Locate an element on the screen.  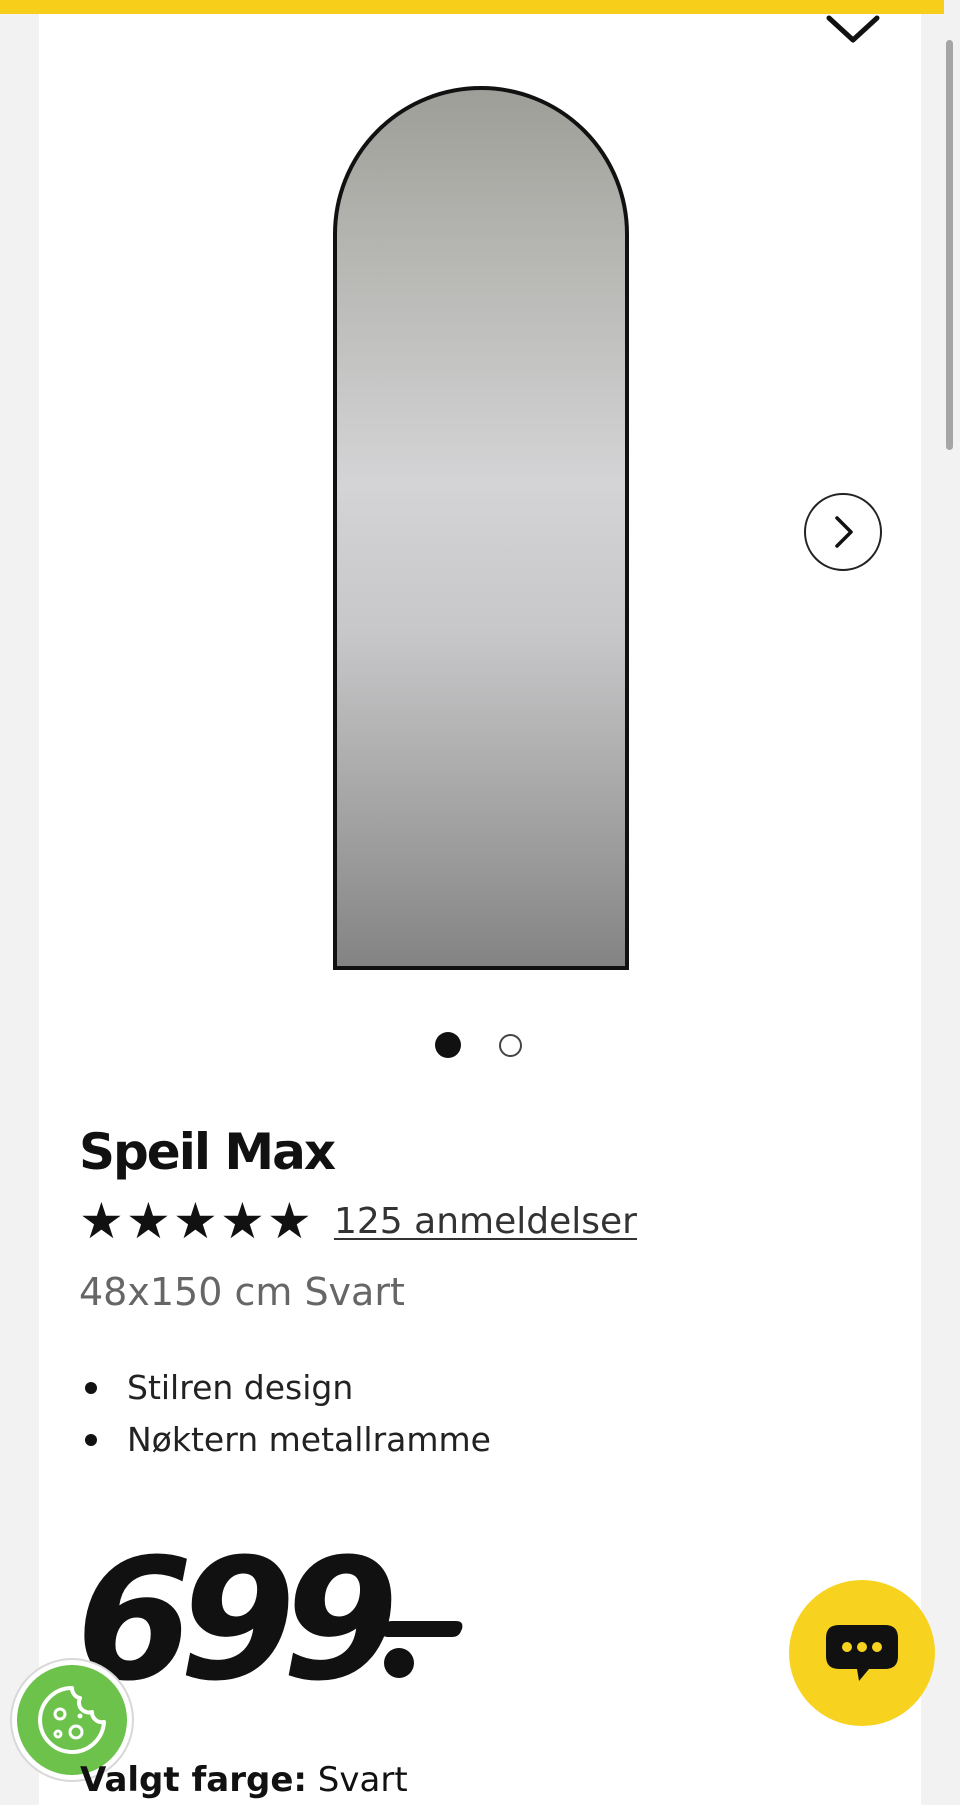
chat-bubble-icon is located at coordinates (862, 1653).